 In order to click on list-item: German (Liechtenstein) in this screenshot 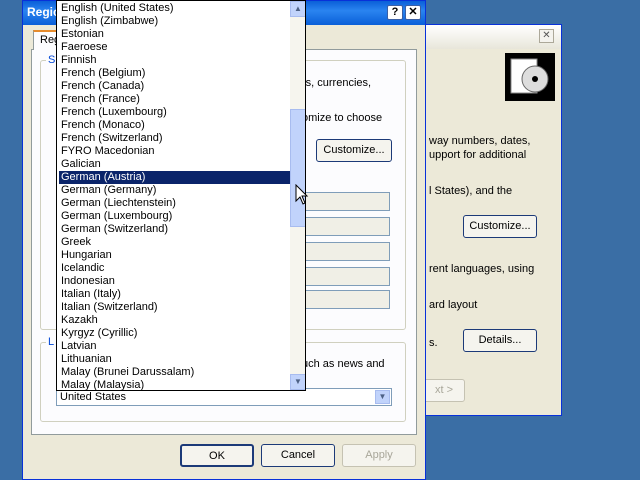, I will do `click(175, 203)`.